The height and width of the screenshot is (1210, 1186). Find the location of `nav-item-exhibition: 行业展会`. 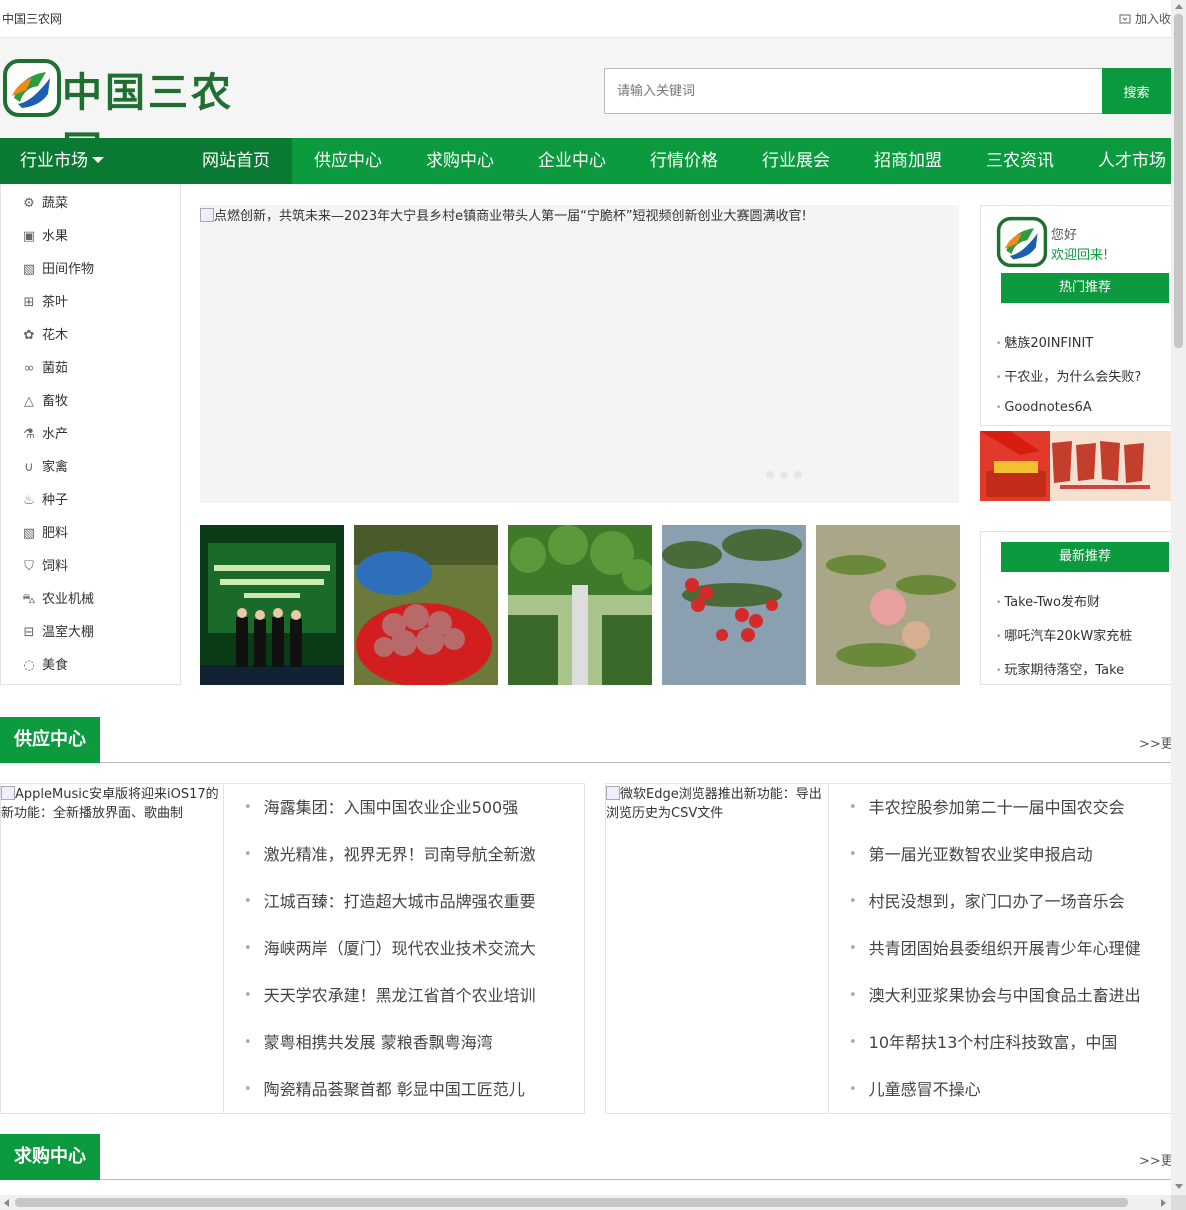

nav-item-exhibition: 行业展会 is located at coordinates (796, 161).